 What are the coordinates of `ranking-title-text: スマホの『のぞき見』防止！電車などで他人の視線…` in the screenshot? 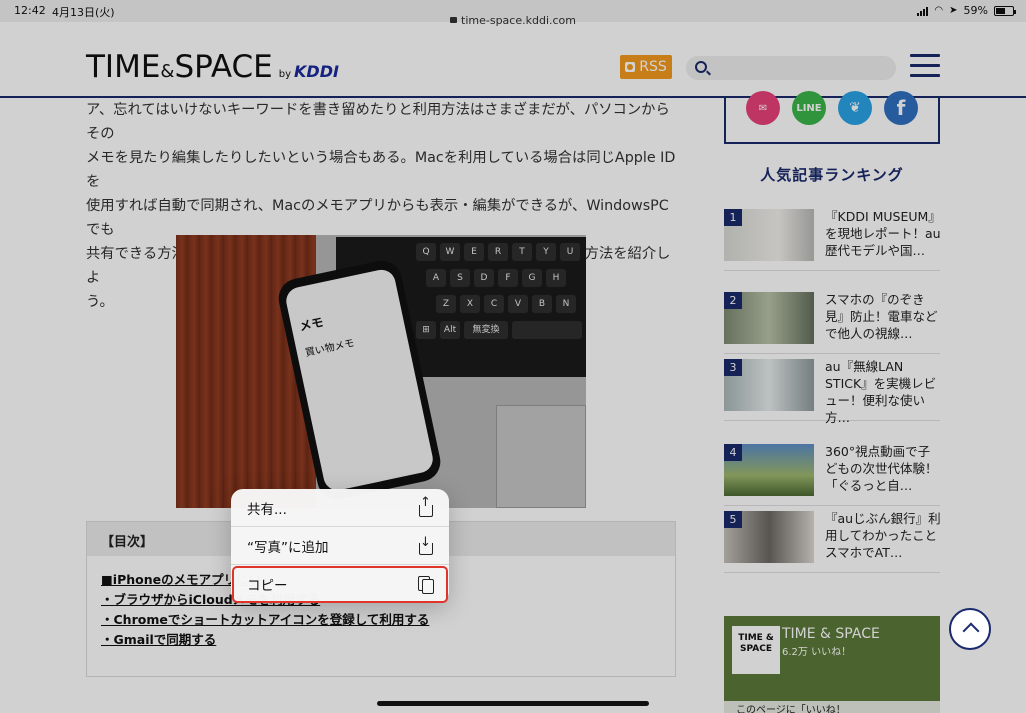 It's located at (883, 316).